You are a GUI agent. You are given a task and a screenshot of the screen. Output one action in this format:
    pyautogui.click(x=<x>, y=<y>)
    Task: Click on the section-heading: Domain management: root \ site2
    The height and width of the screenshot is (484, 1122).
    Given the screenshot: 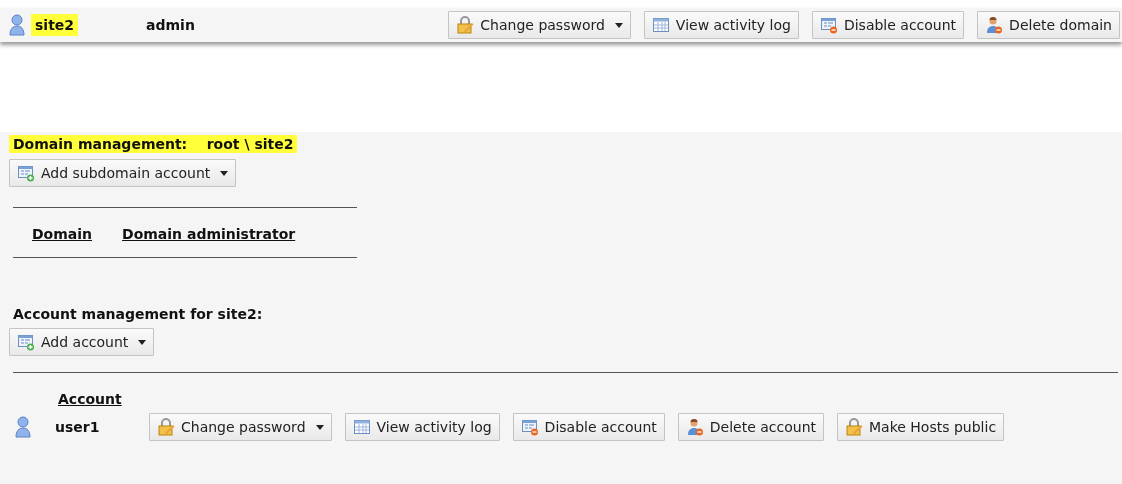 What is the action you would take?
    pyautogui.click(x=153, y=144)
    